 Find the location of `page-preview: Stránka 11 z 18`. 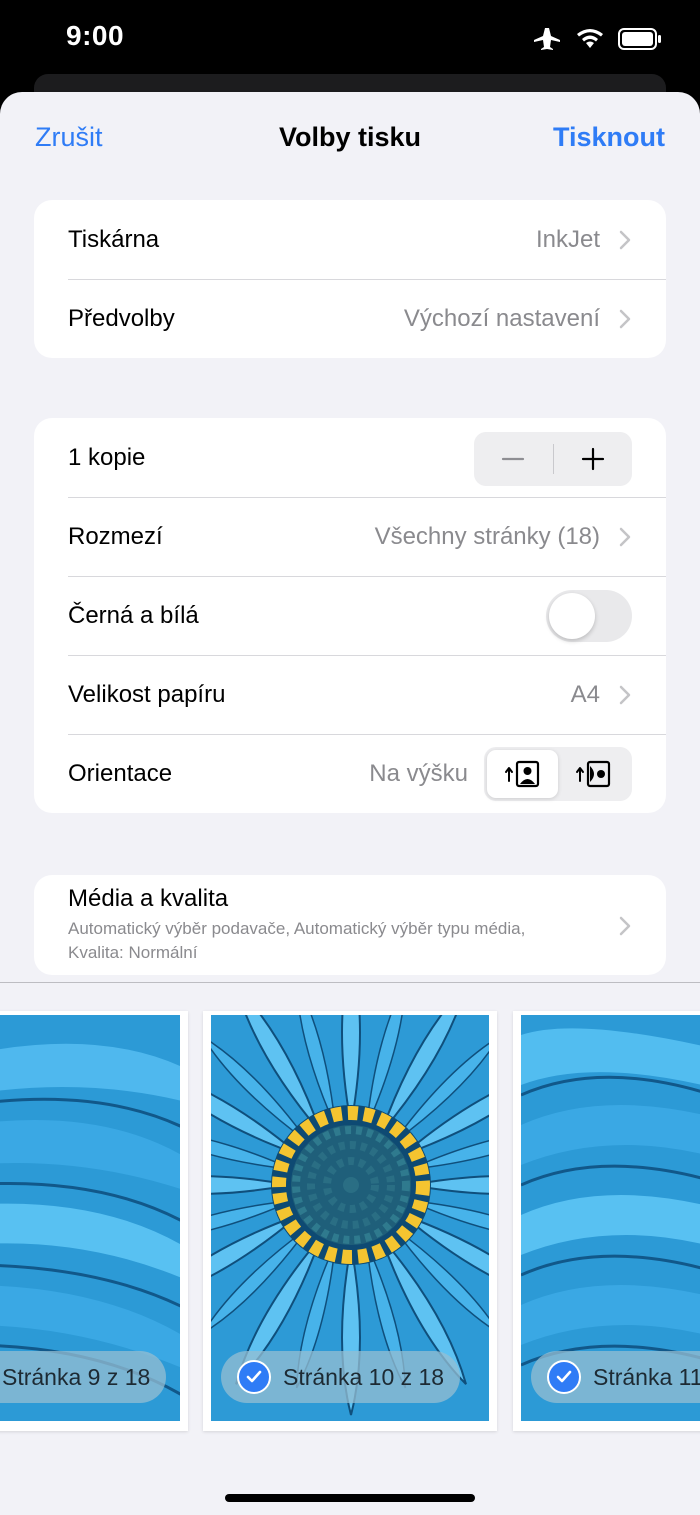

page-preview: Stránka 11 z 18 is located at coordinates (606, 1221).